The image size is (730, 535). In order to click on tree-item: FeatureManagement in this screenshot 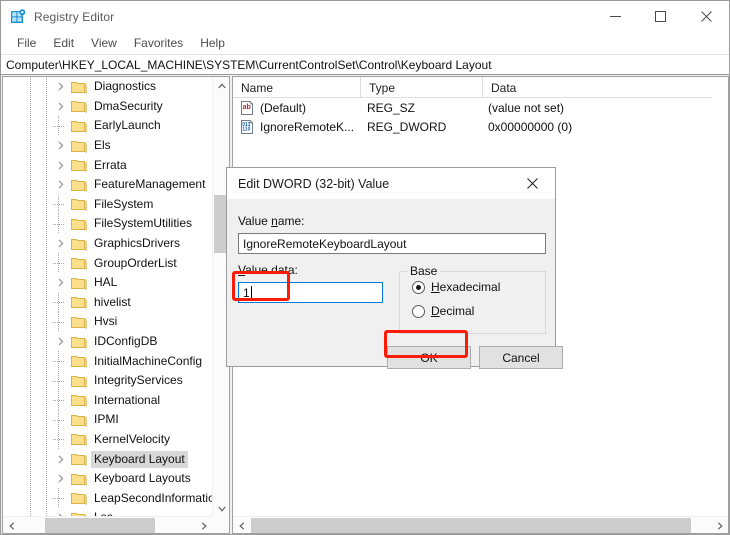, I will do `click(107, 185)`.